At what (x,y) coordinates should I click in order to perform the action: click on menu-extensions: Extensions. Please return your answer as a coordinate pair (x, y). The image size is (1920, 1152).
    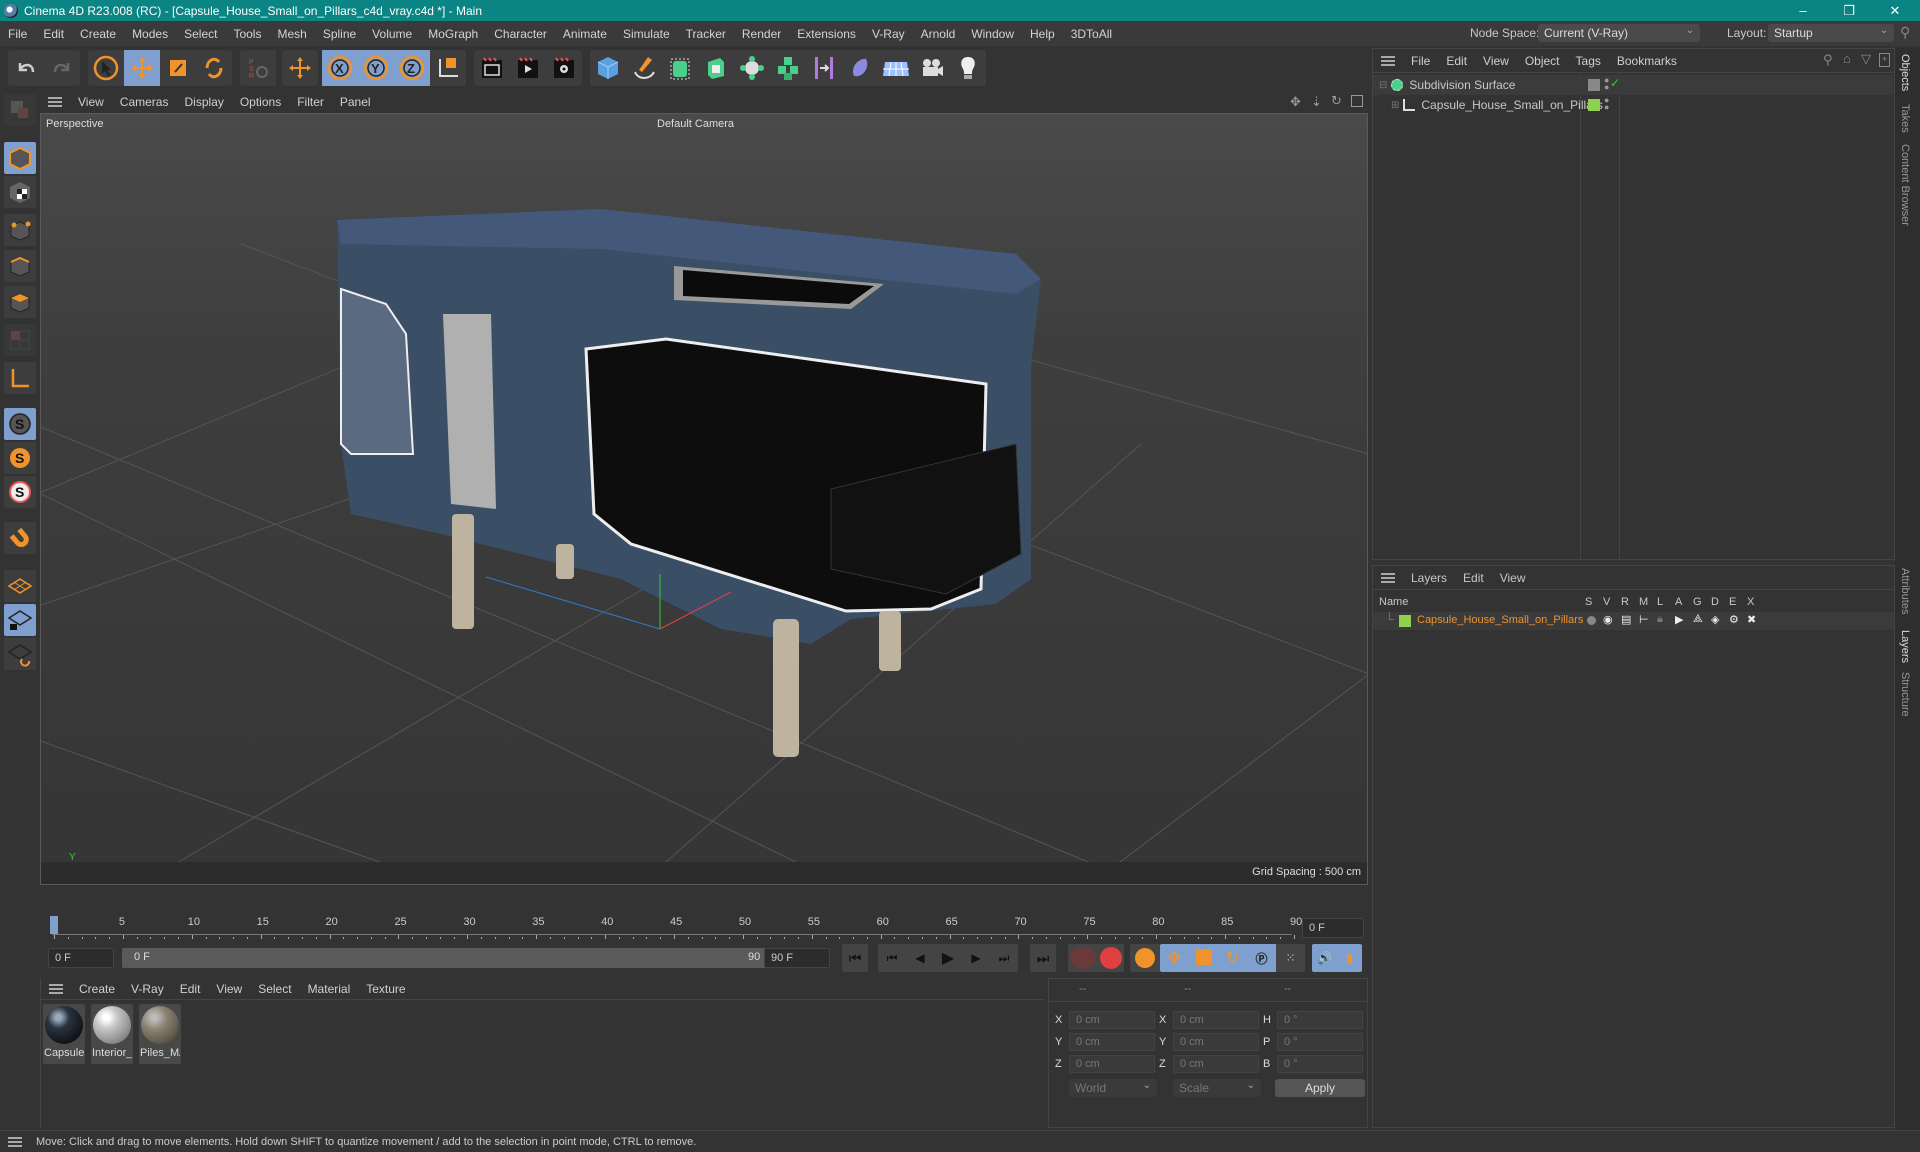
    Looking at the image, I should click on (826, 34).